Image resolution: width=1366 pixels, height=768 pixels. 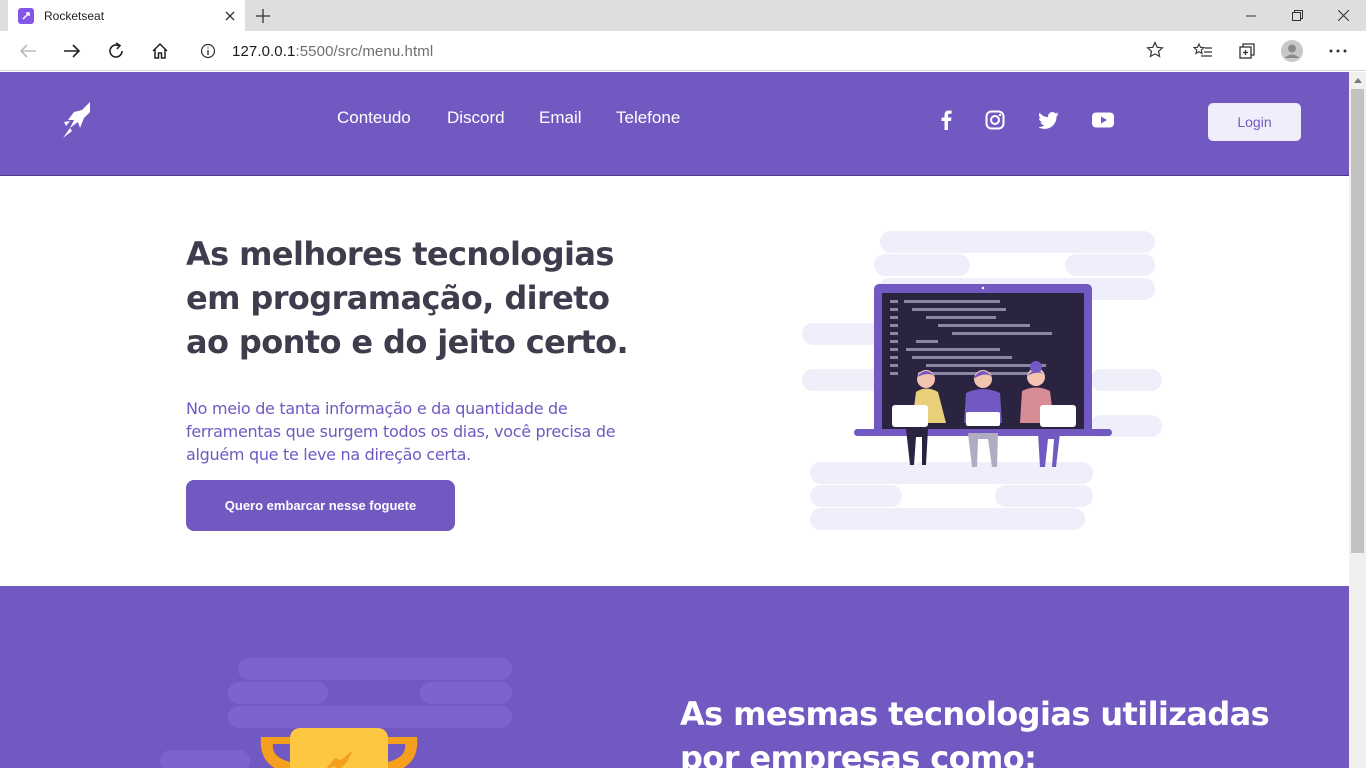 I want to click on refresh-icon, so click(x=116, y=51).